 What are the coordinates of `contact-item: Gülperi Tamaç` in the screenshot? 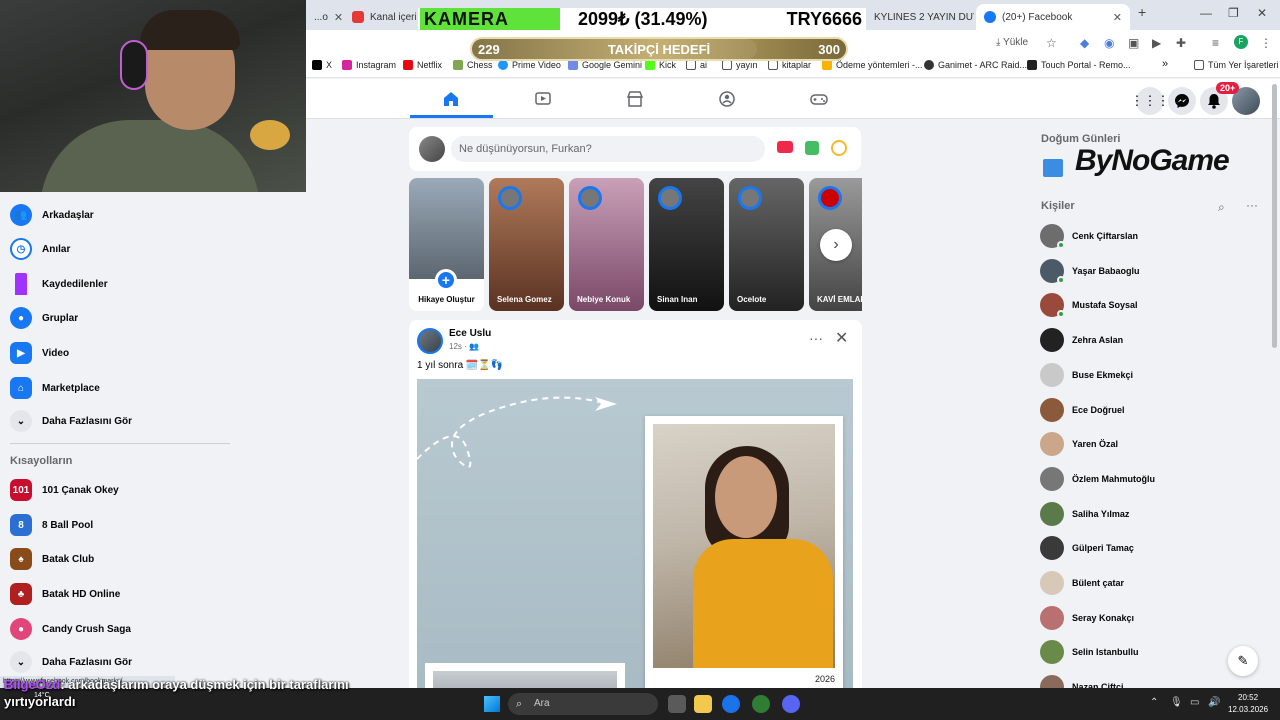 It's located at (1087, 548).